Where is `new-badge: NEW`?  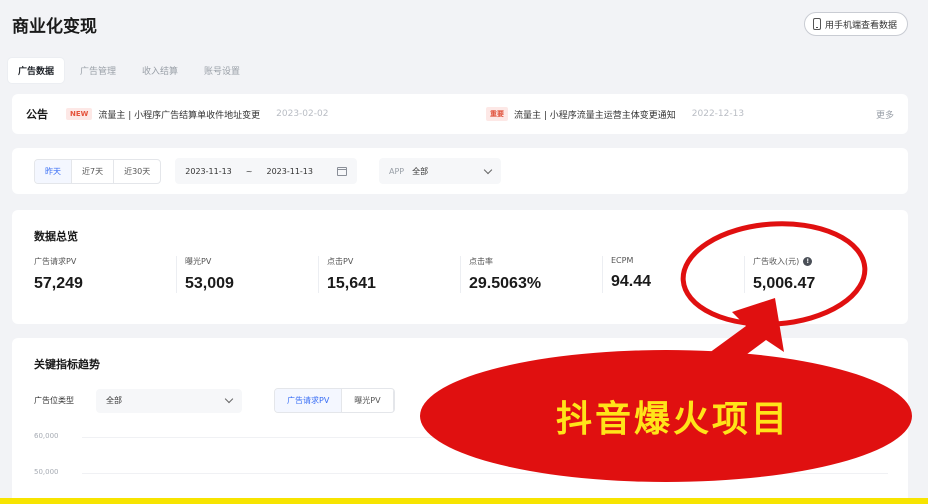 new-badge: NEW is located at coordinates (79, 114).